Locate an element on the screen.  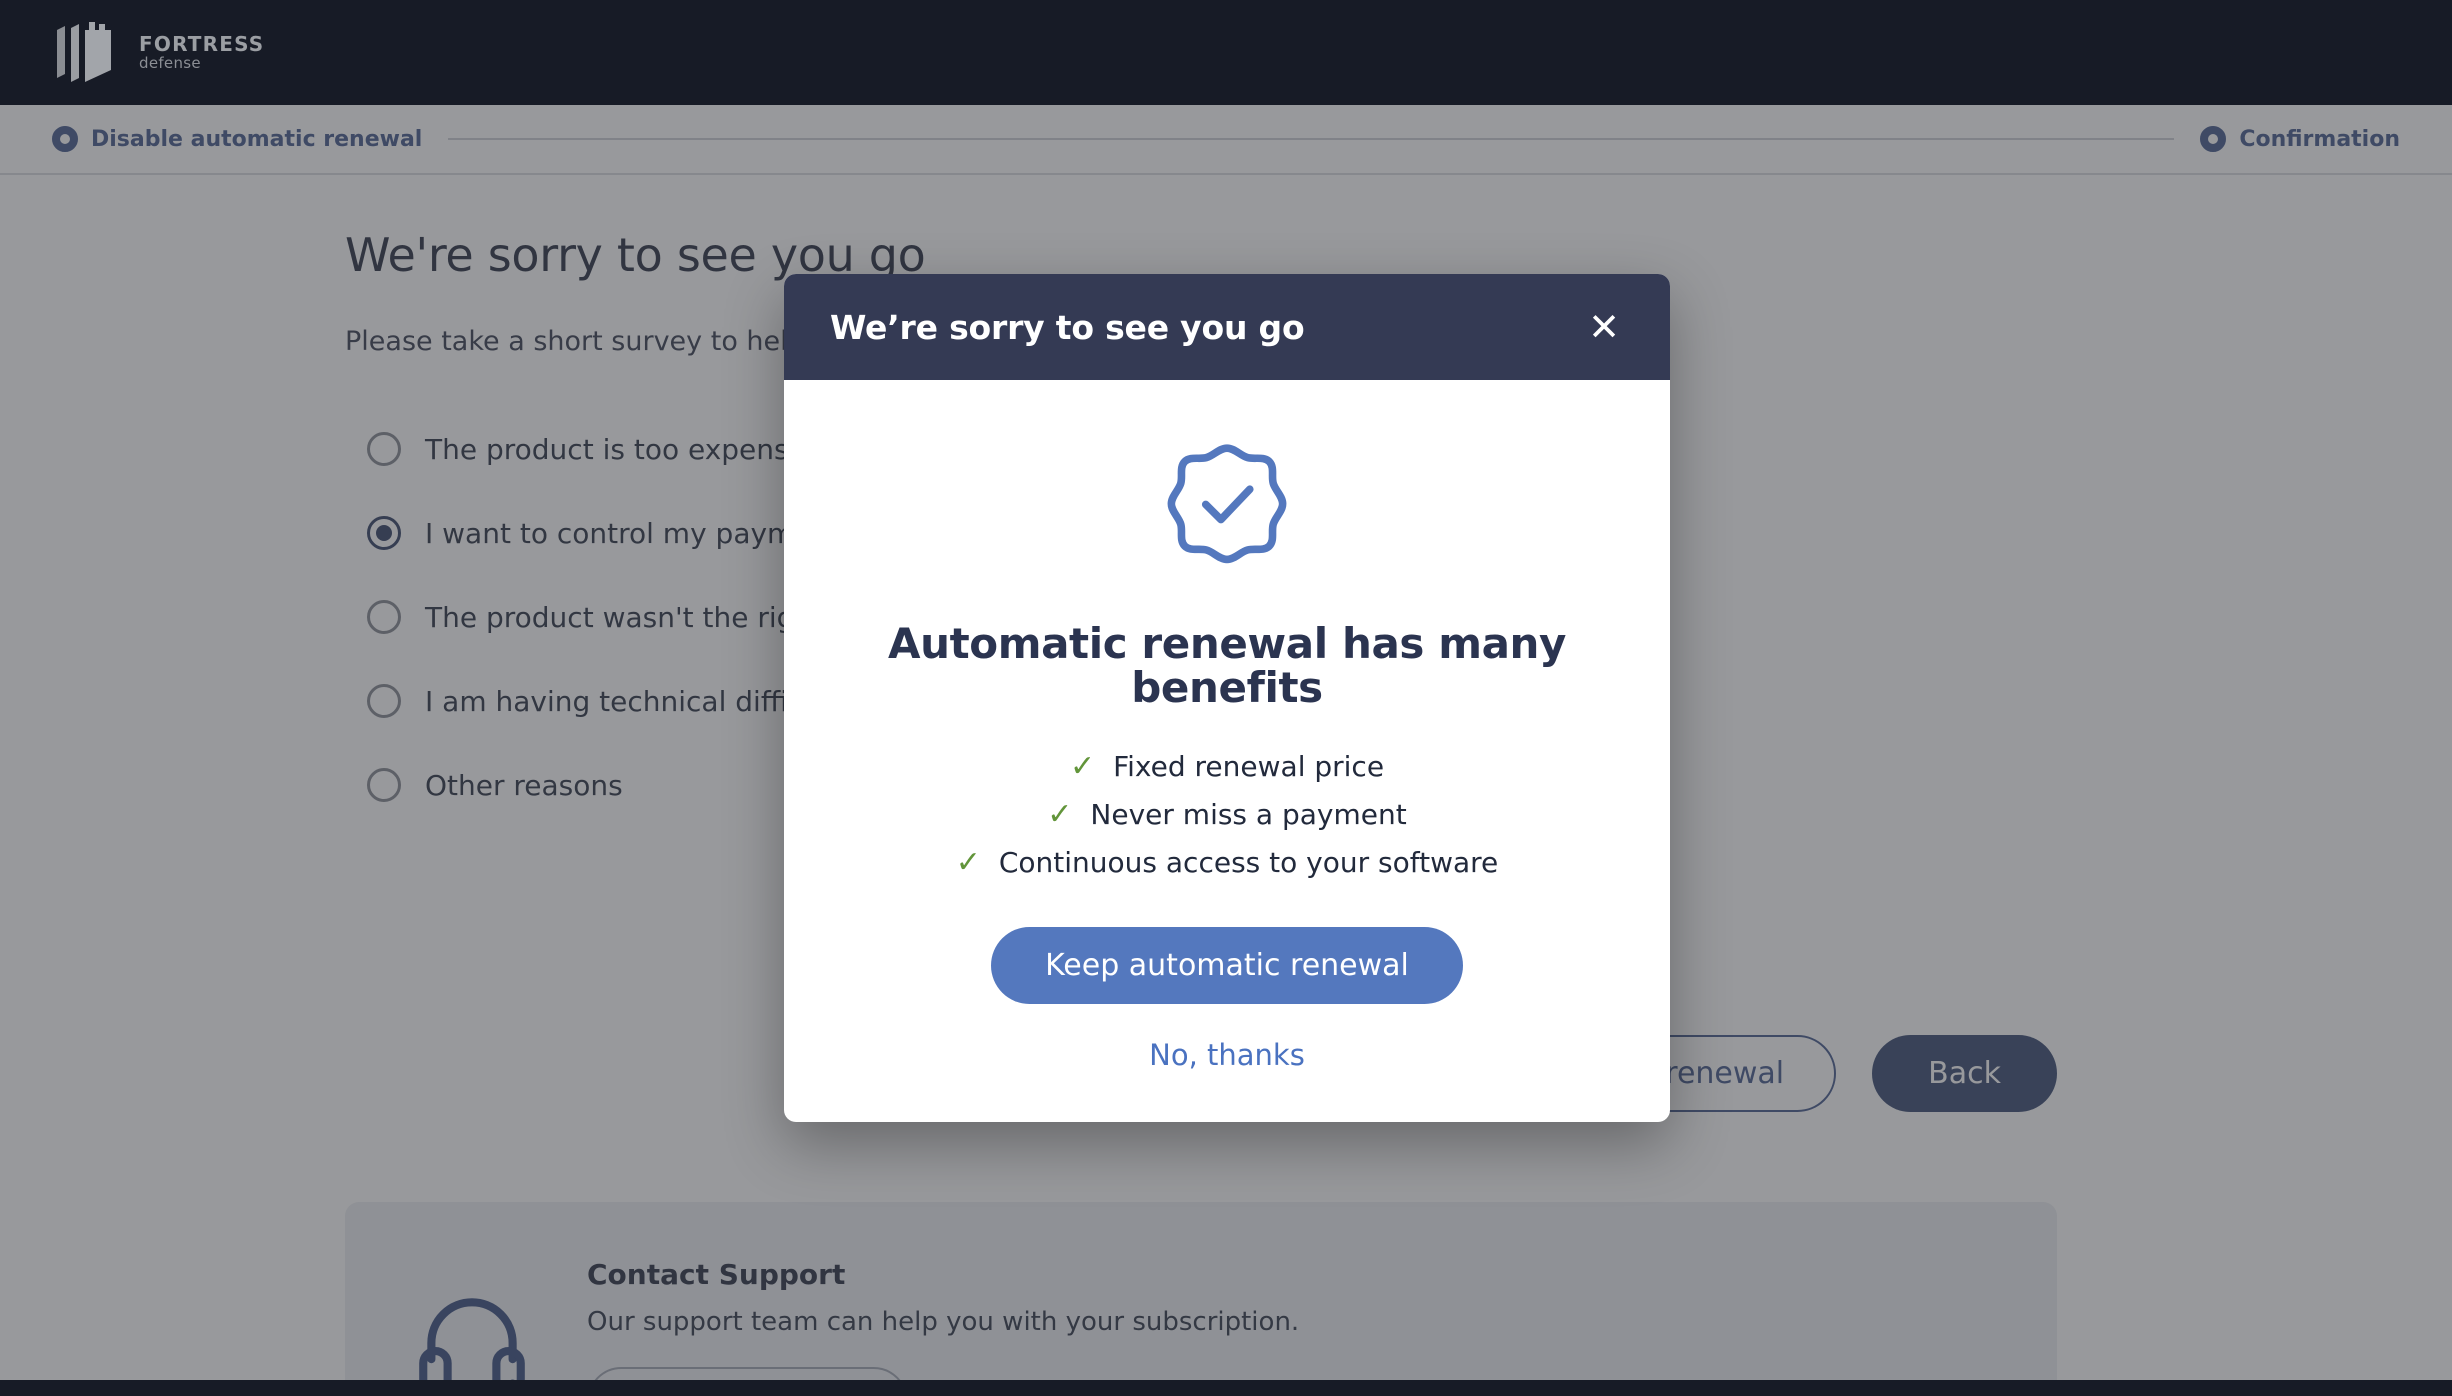
fortress-castle-icon is located at coordinates (84, 51).